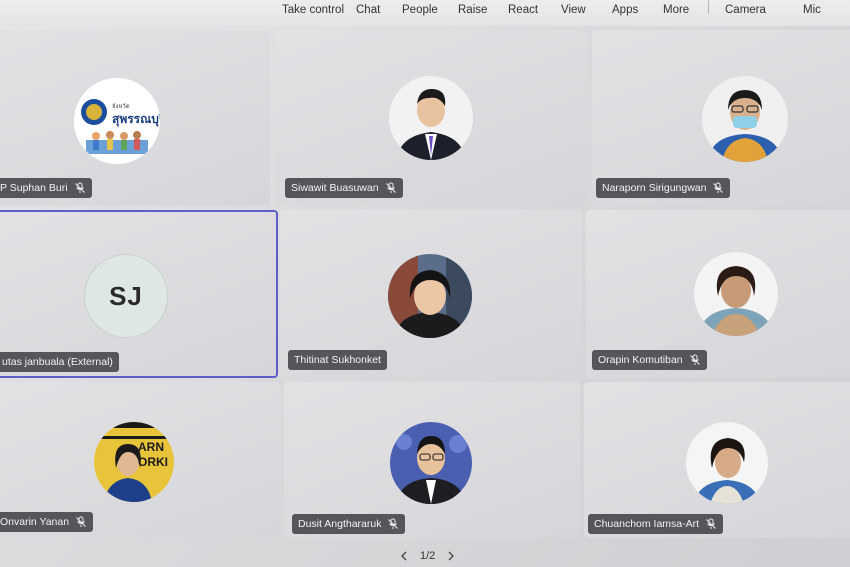  I want to click on participant-tile-5: Orapin Komutiban, so click(718, 294).